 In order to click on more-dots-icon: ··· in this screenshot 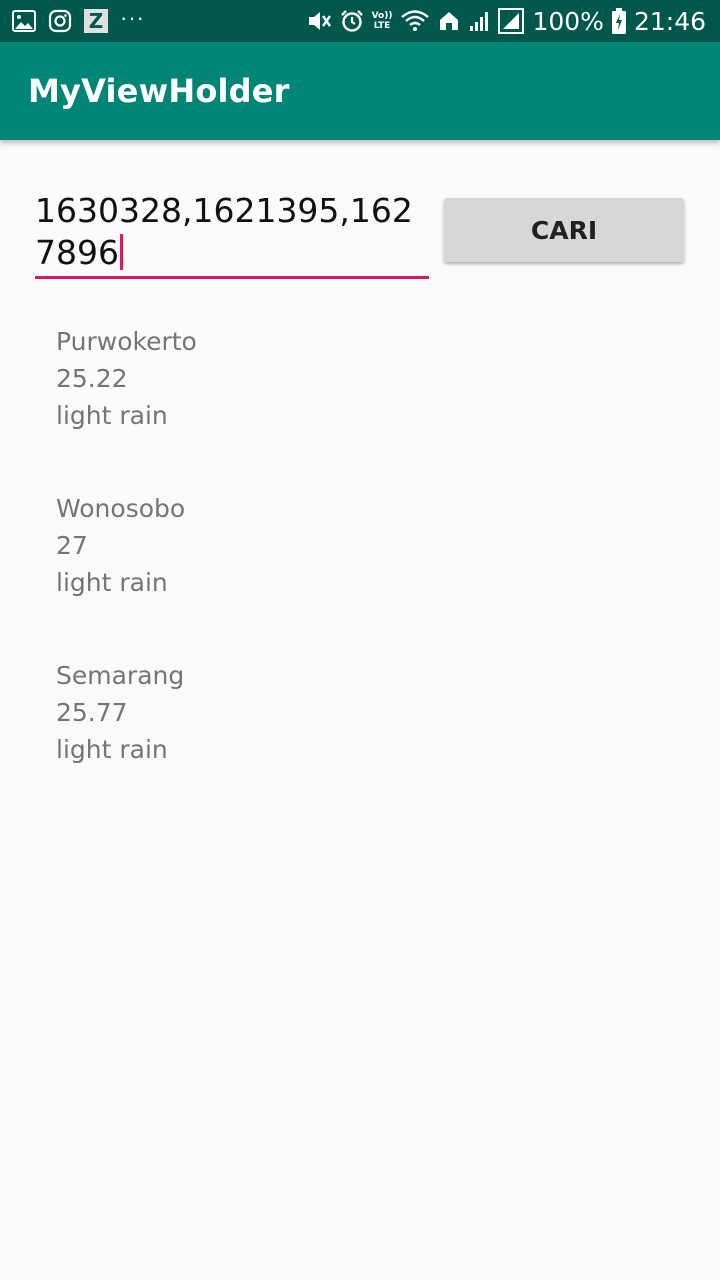, I will do `click(132, 17)`.